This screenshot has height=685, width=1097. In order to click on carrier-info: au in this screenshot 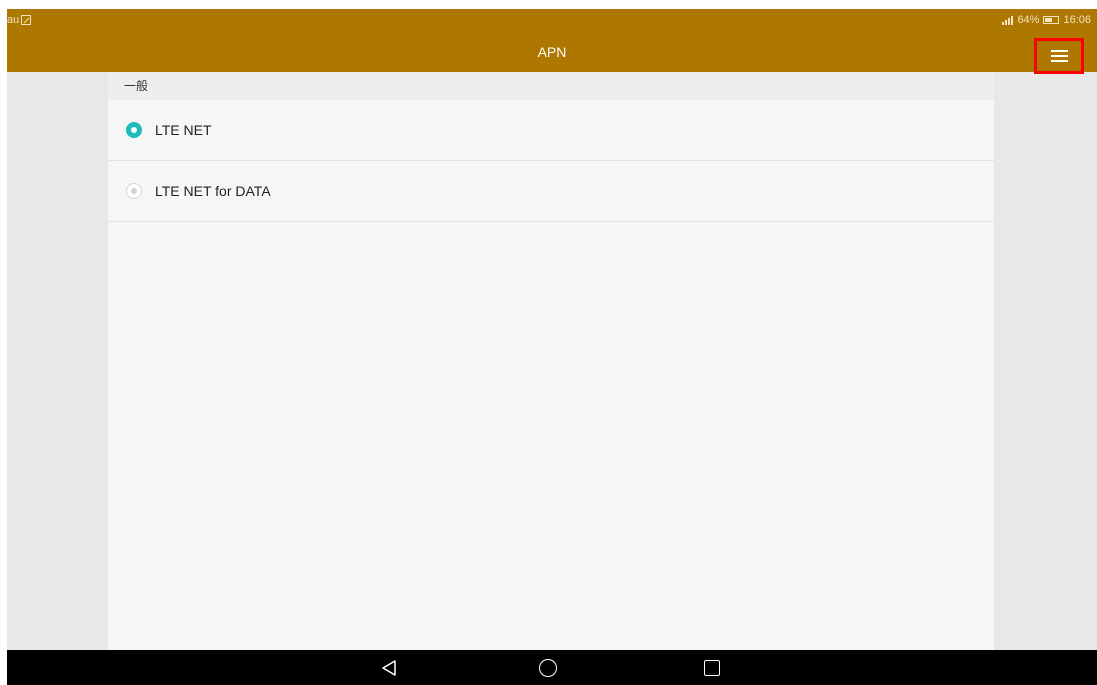, I will do `click(19, 20)`.